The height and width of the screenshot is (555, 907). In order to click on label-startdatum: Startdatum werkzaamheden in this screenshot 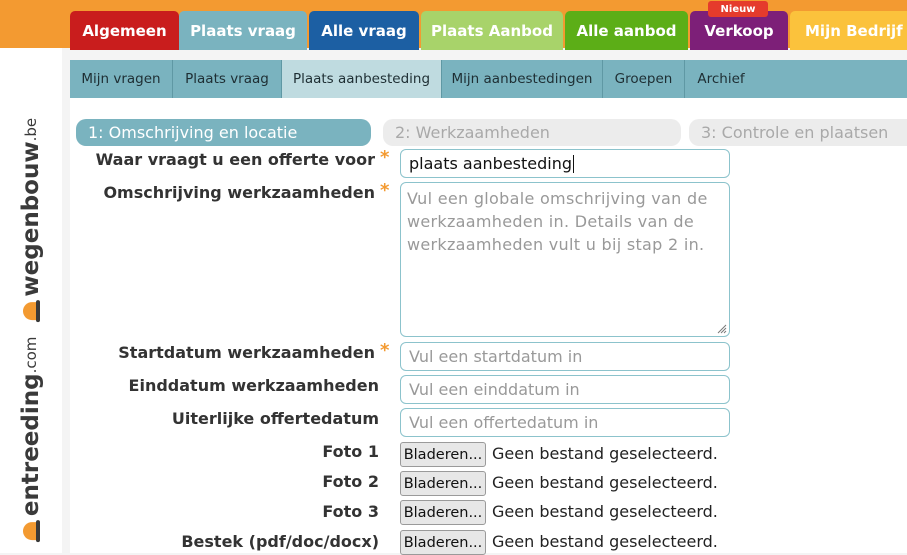, I will do `click(246, 352)`.